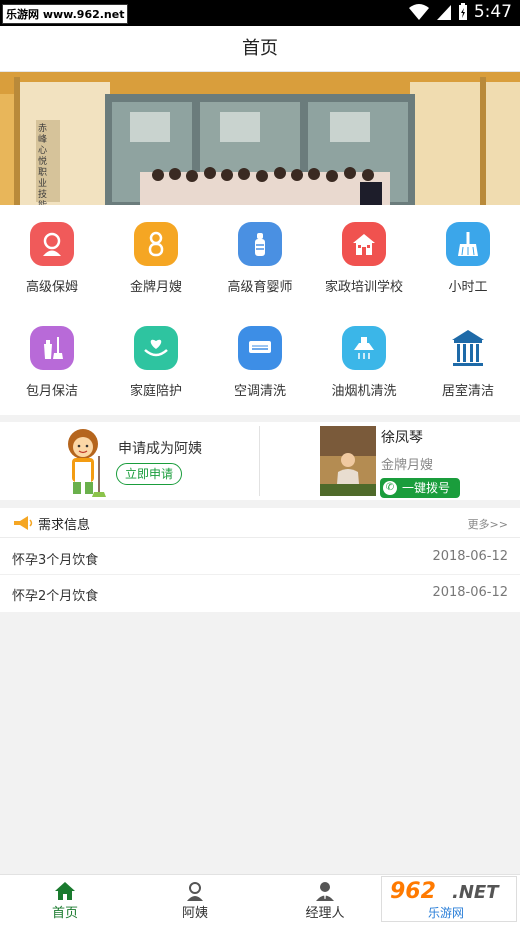  Describe the element at coordinates (260, 13) in the screenshot. I see `status-bar: 乐游网 www.962.net 5:47` at that location.